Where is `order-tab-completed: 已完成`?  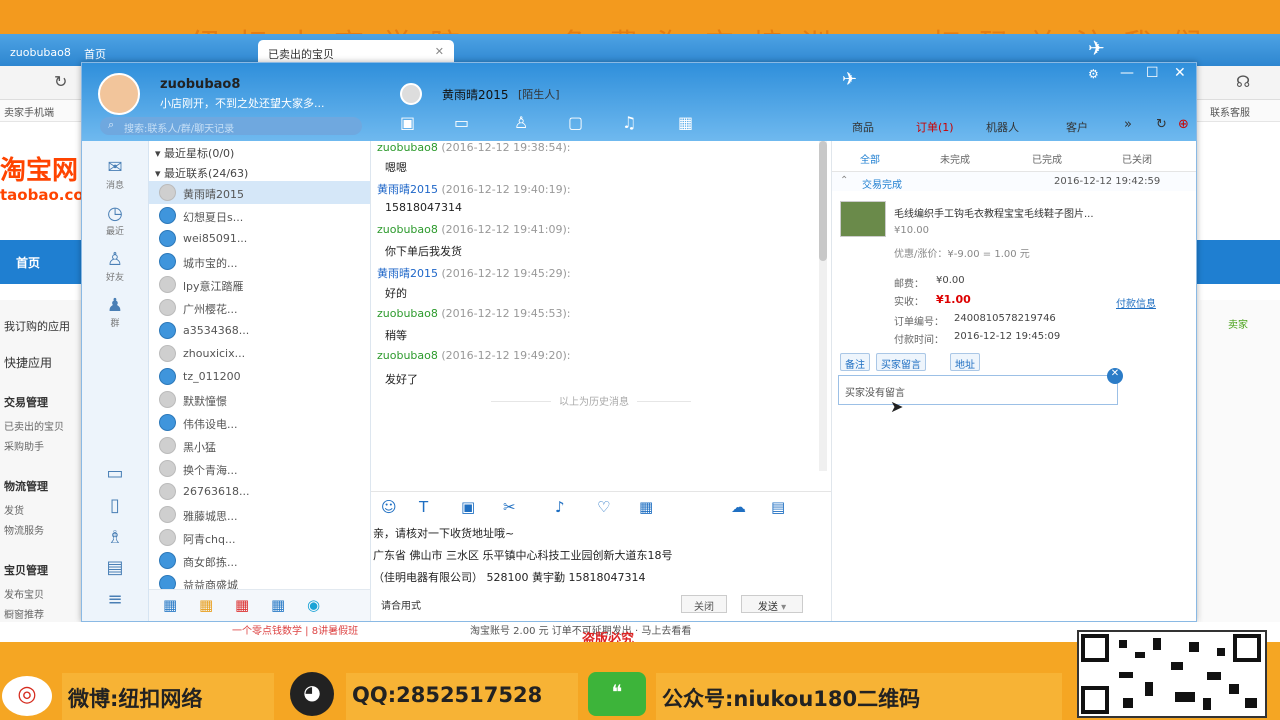 order-tab-completed: 已完成 is located at coordinates (1047, 158).